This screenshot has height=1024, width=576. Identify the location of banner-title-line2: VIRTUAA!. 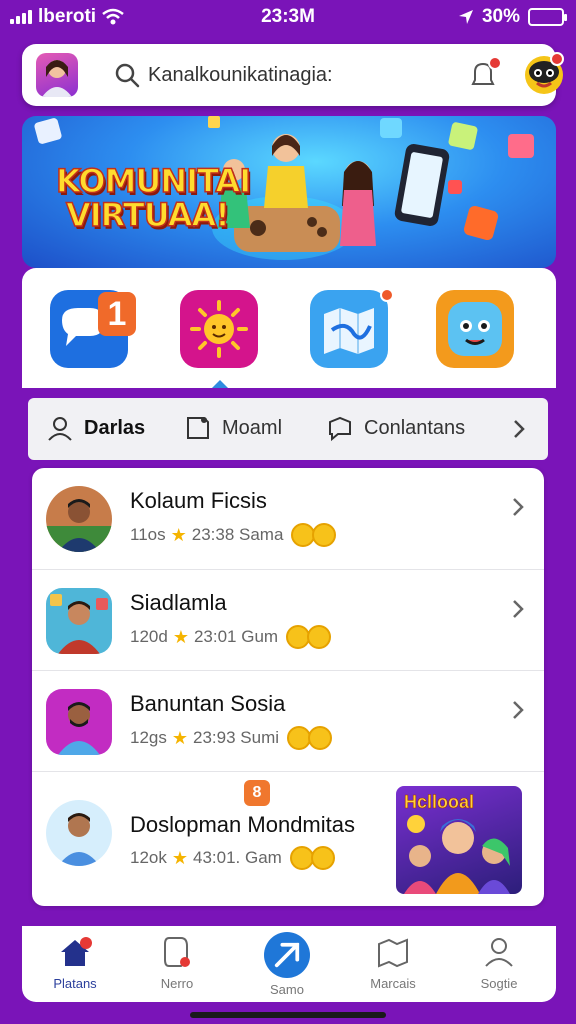
(147, 215).